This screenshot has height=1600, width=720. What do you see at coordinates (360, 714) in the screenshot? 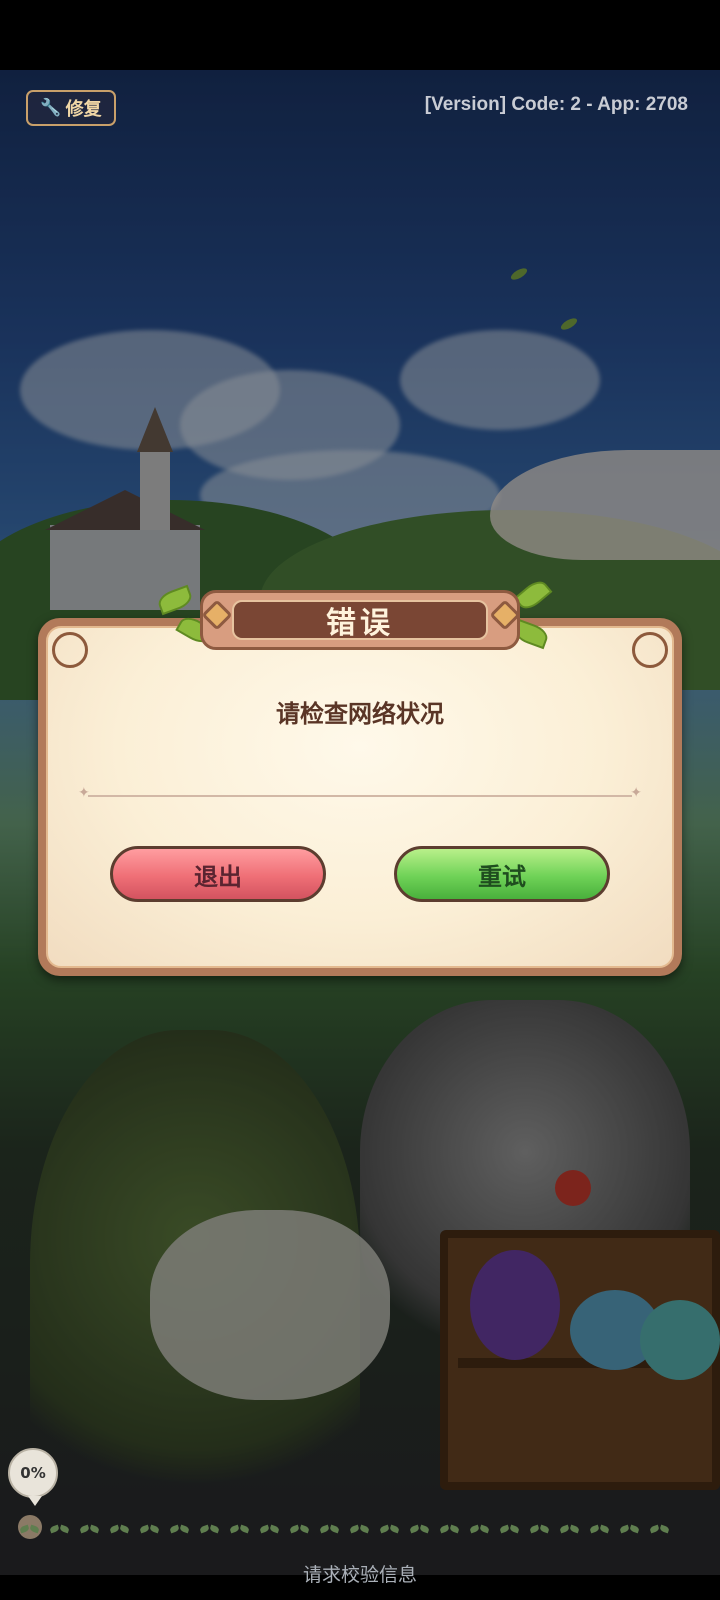
I see `dialog-message: 请检查网络状况` at bounding box center [360, 714].